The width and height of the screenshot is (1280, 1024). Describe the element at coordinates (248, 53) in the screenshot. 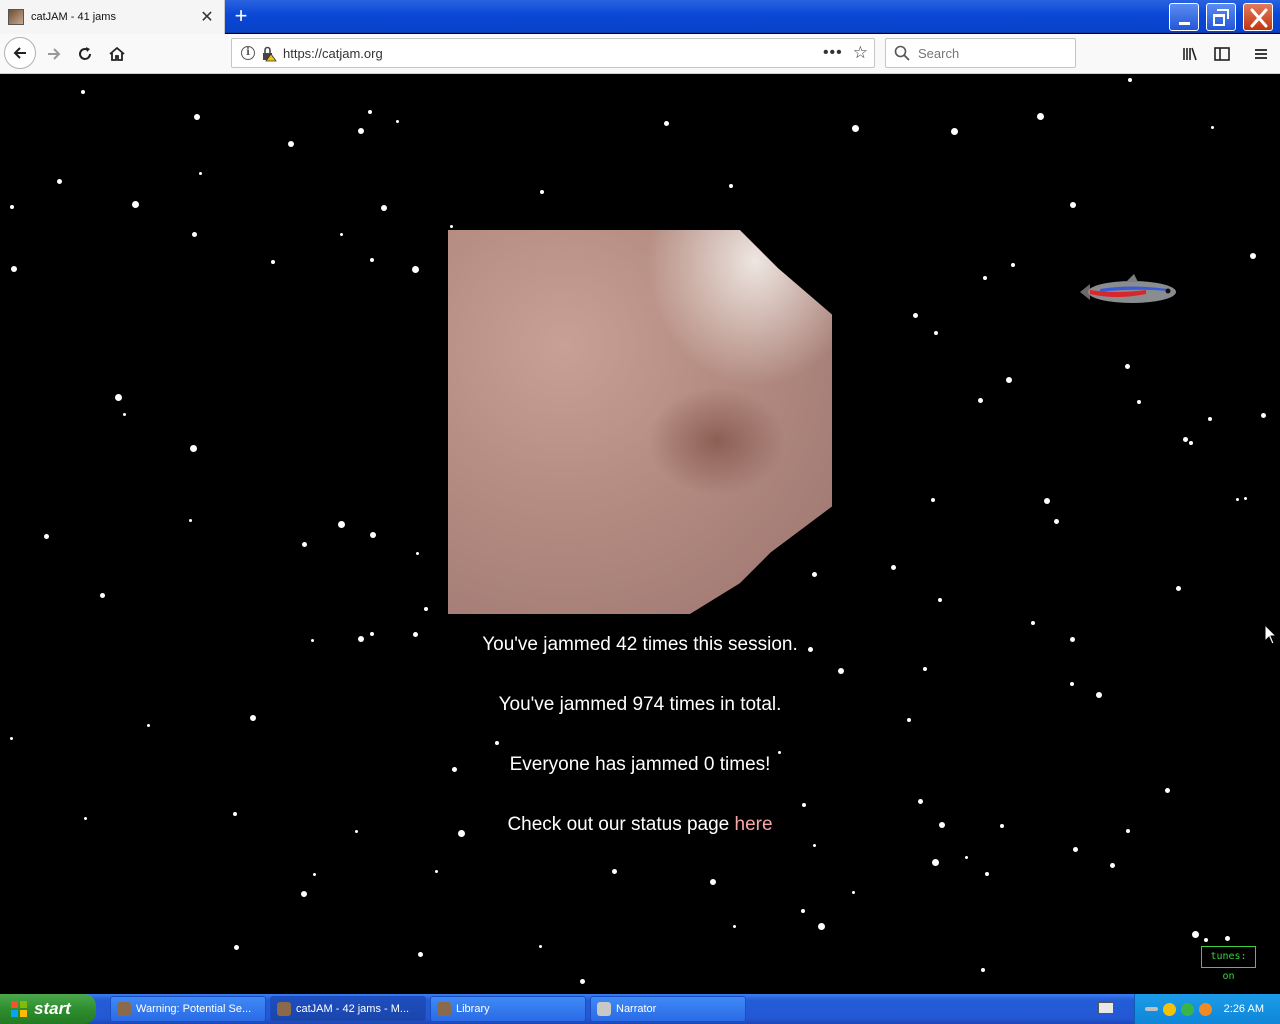

I see `info-icon: i` at that location.